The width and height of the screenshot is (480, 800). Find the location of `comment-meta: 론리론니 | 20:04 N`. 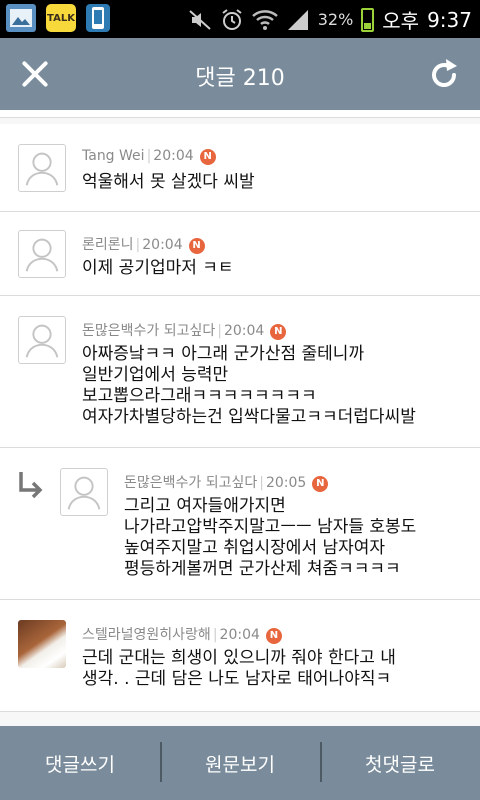

comment-meta: 론리론니 | 20:04 N is located at coordinates (143, 244).